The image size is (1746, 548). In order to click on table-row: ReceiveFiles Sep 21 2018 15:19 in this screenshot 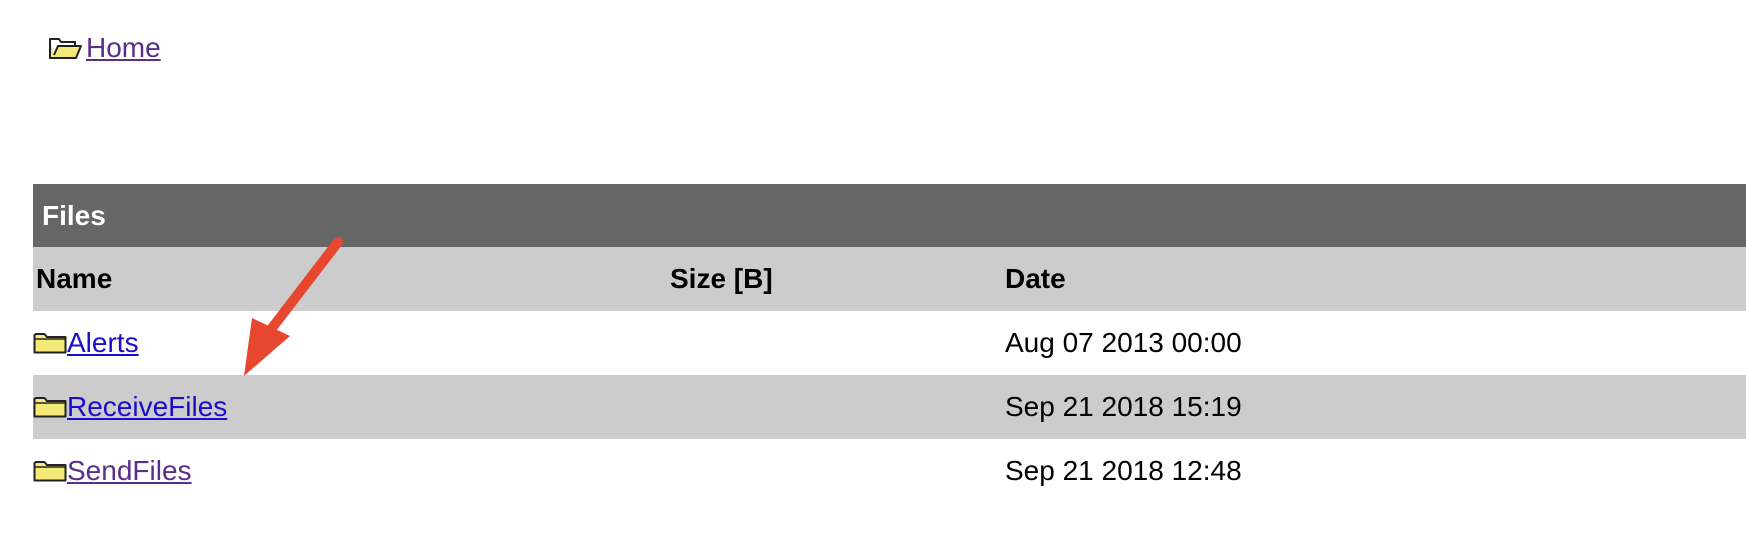, I will do `click(889, 407)`.